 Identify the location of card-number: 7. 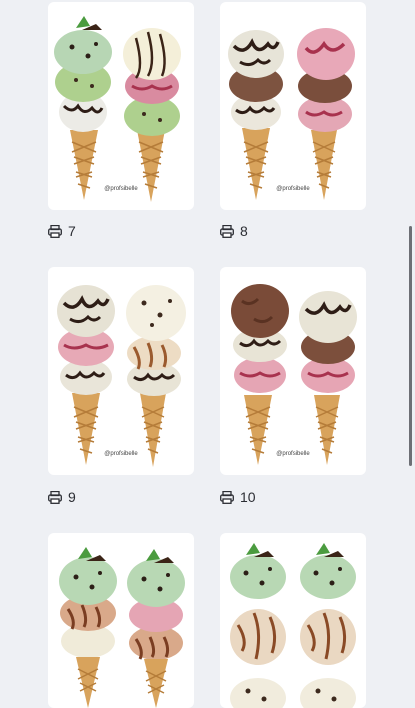
(72, 231).